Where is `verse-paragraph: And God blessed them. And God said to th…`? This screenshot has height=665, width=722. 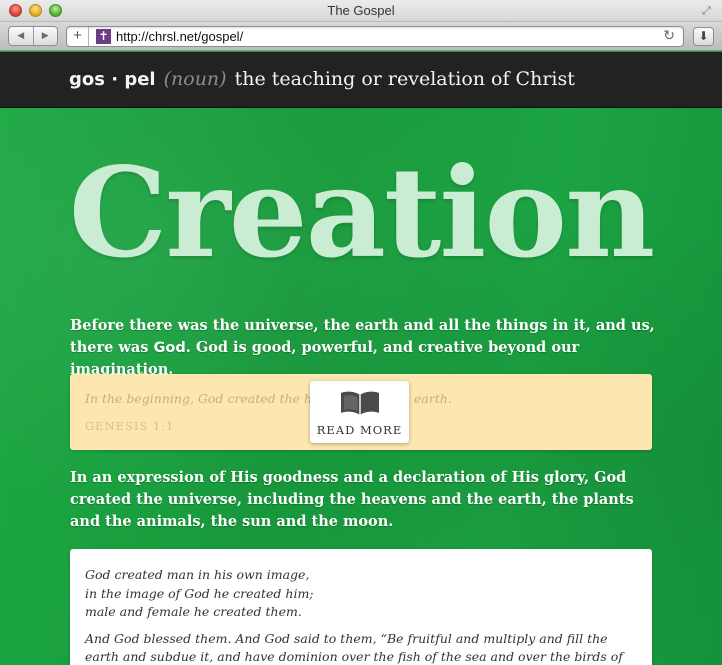
verse-paragraph: And God blessed them. And God said to th… is located at coordinates (354, 647).